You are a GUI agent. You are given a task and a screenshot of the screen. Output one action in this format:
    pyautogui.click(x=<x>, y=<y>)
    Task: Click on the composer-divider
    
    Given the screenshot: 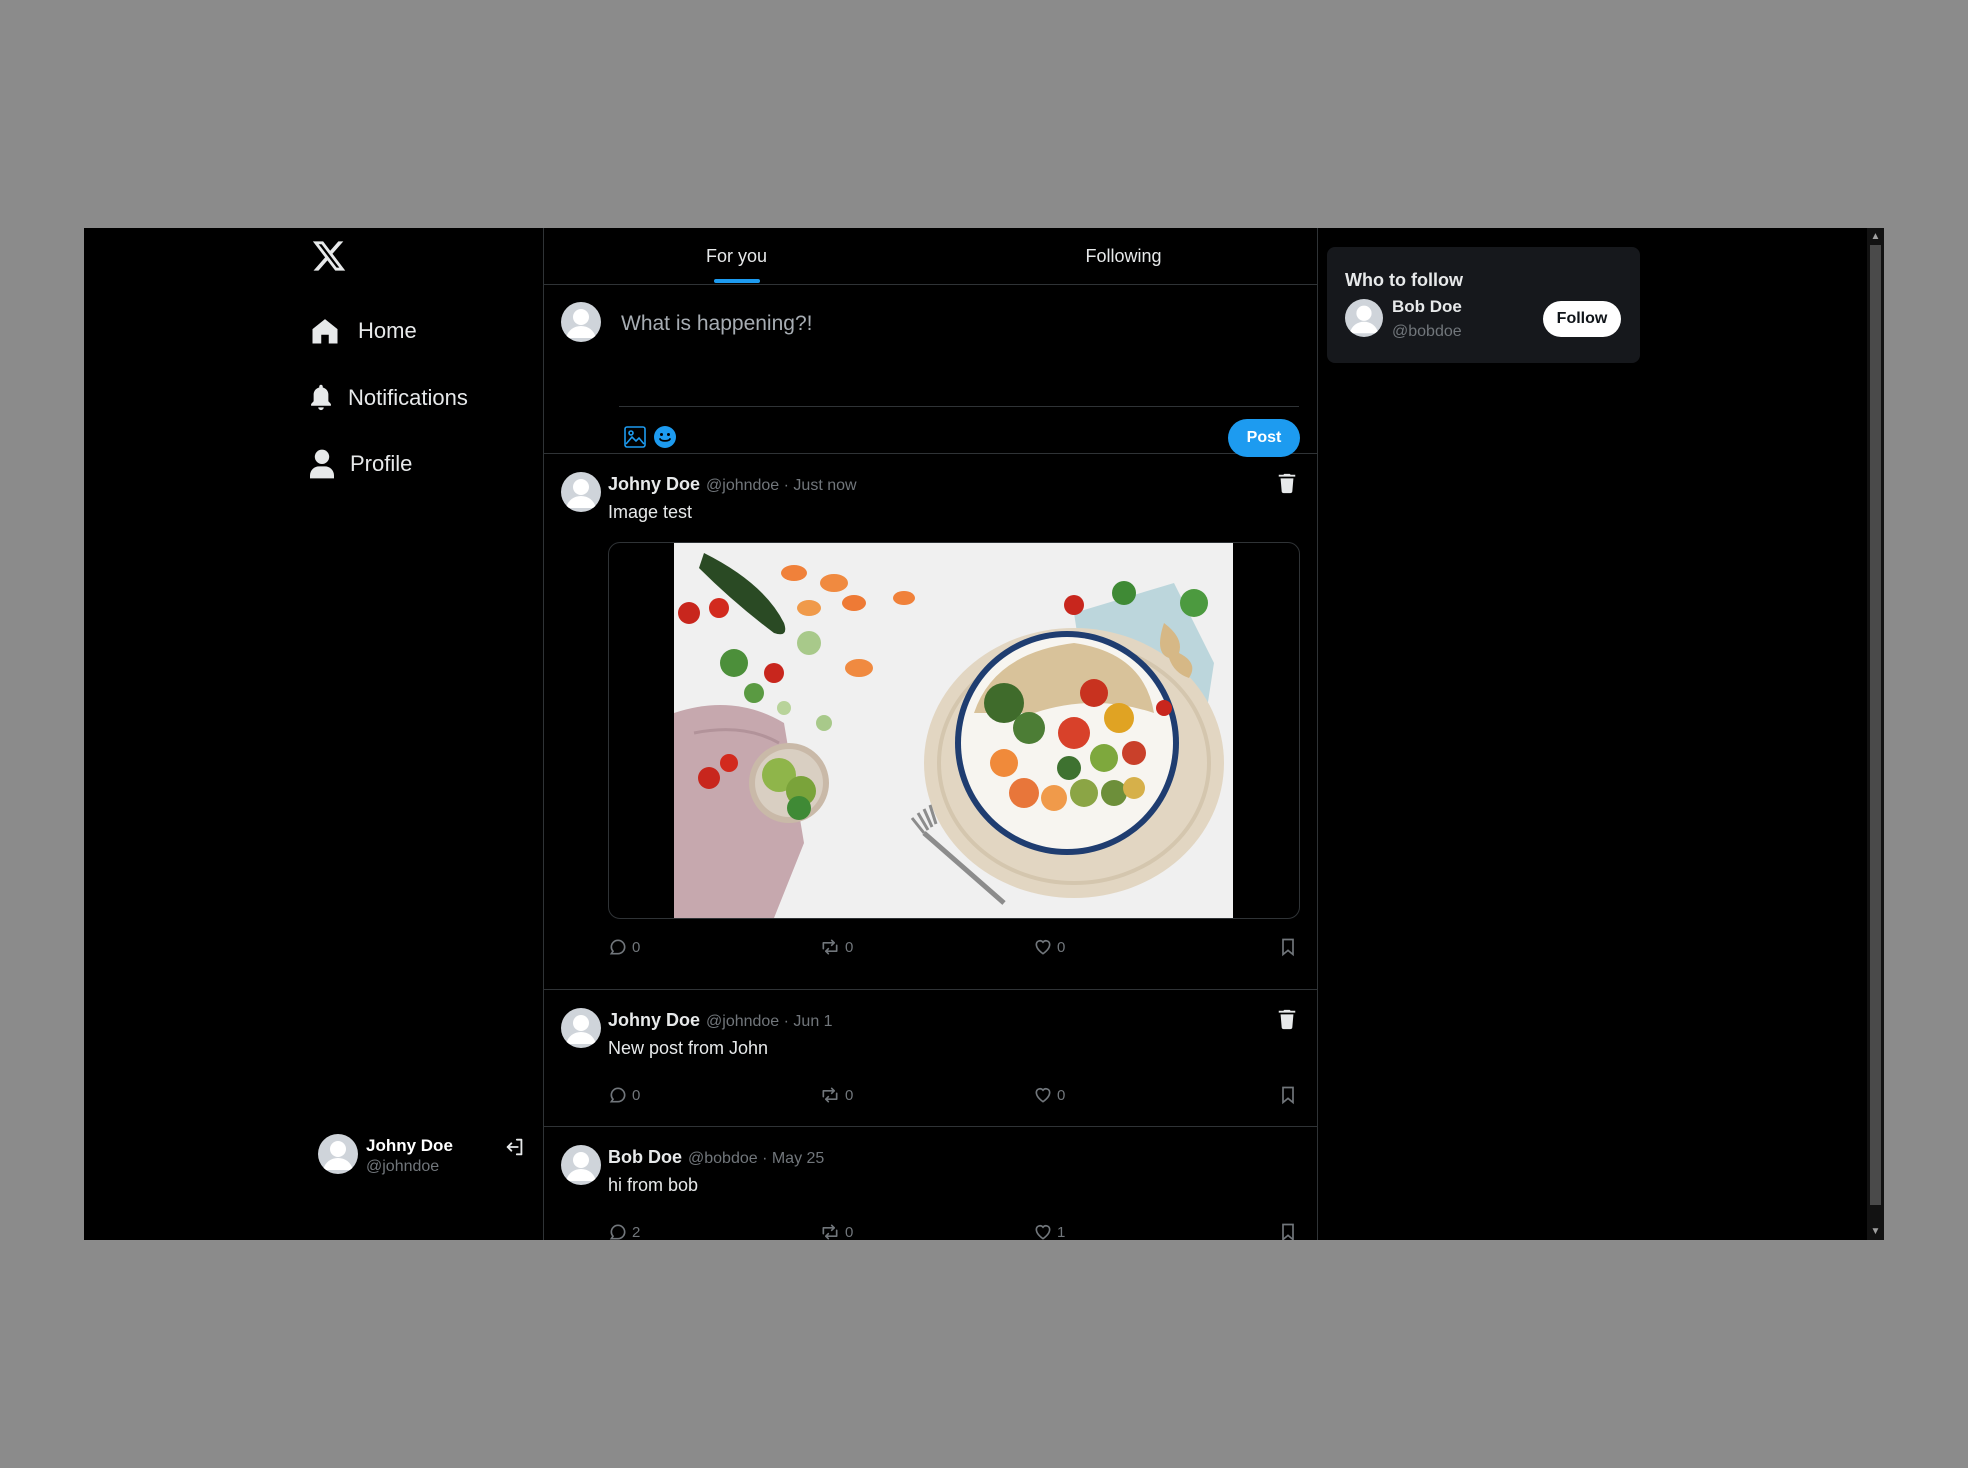 What is the action you would take?
    pyautogui.click(x=959, y=406)
    